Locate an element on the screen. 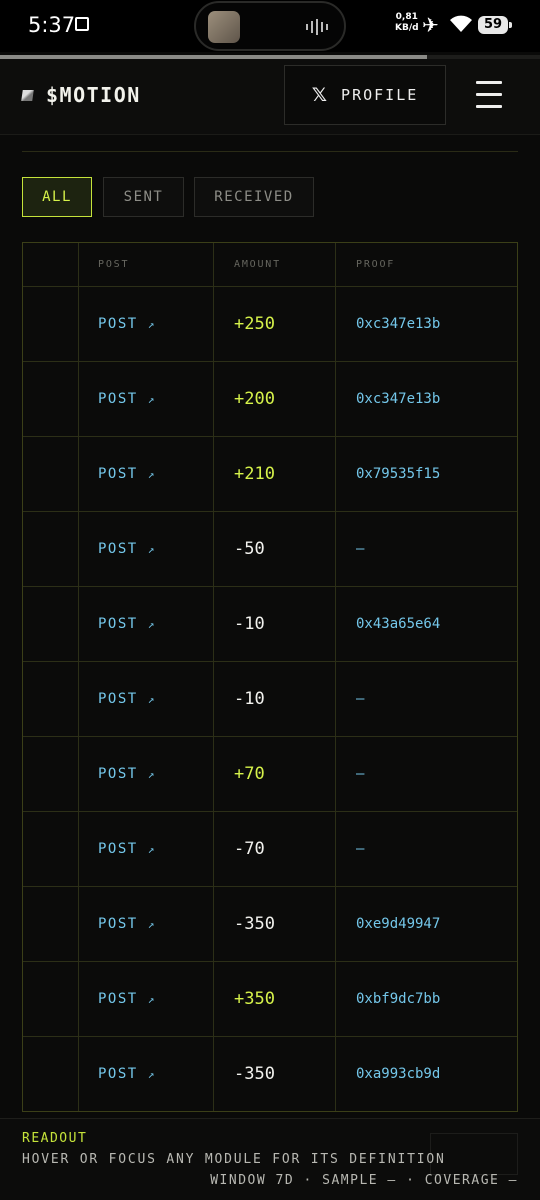 Image resolution: width=540 pixels, height=1200 pixels. network-speed: 0,81 KB/d is located at coordinates (407, 22).